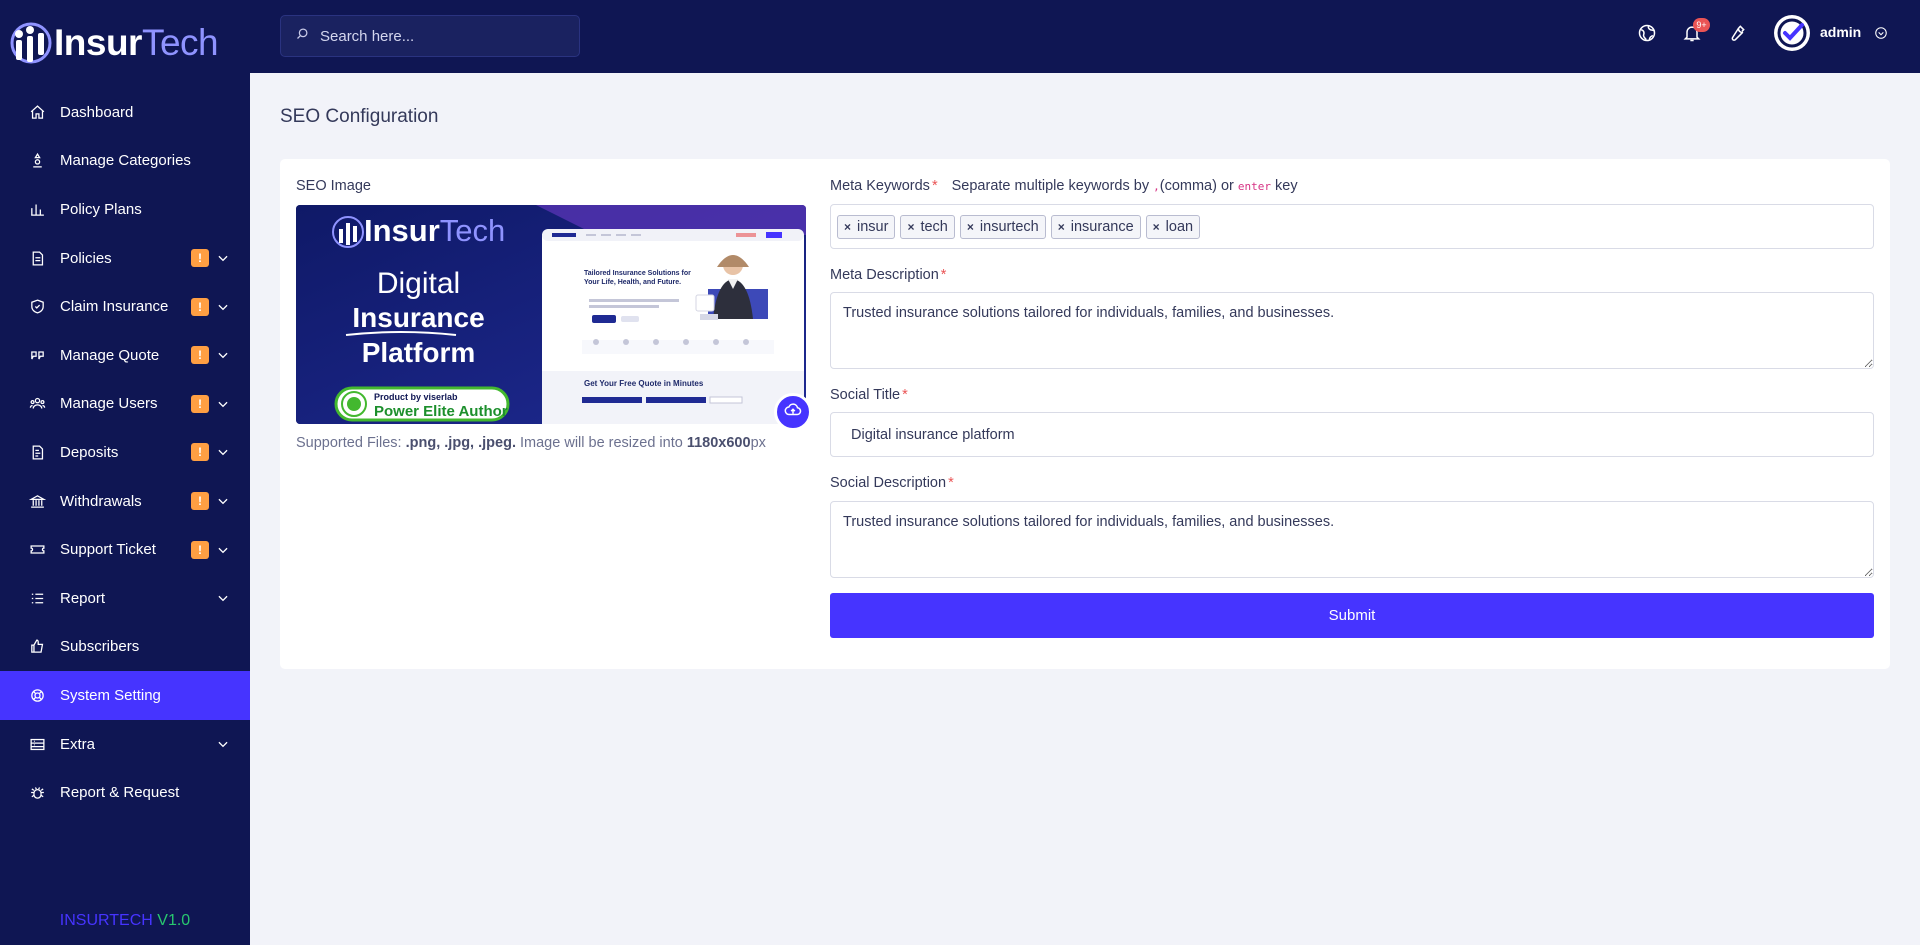  Describe the element at coordinates (114, 43) in the screenshot. I see `brand-logo: InsurTech` at that location.